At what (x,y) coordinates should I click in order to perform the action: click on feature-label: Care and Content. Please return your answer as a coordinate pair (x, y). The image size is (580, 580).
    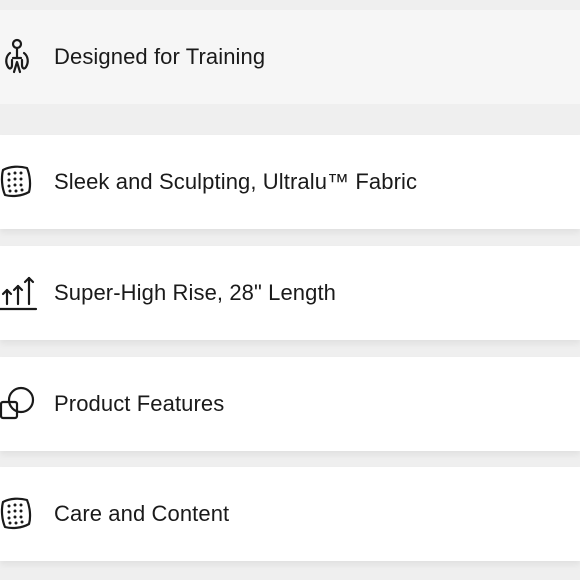
    Looking at the image, I should click on (142, 513).